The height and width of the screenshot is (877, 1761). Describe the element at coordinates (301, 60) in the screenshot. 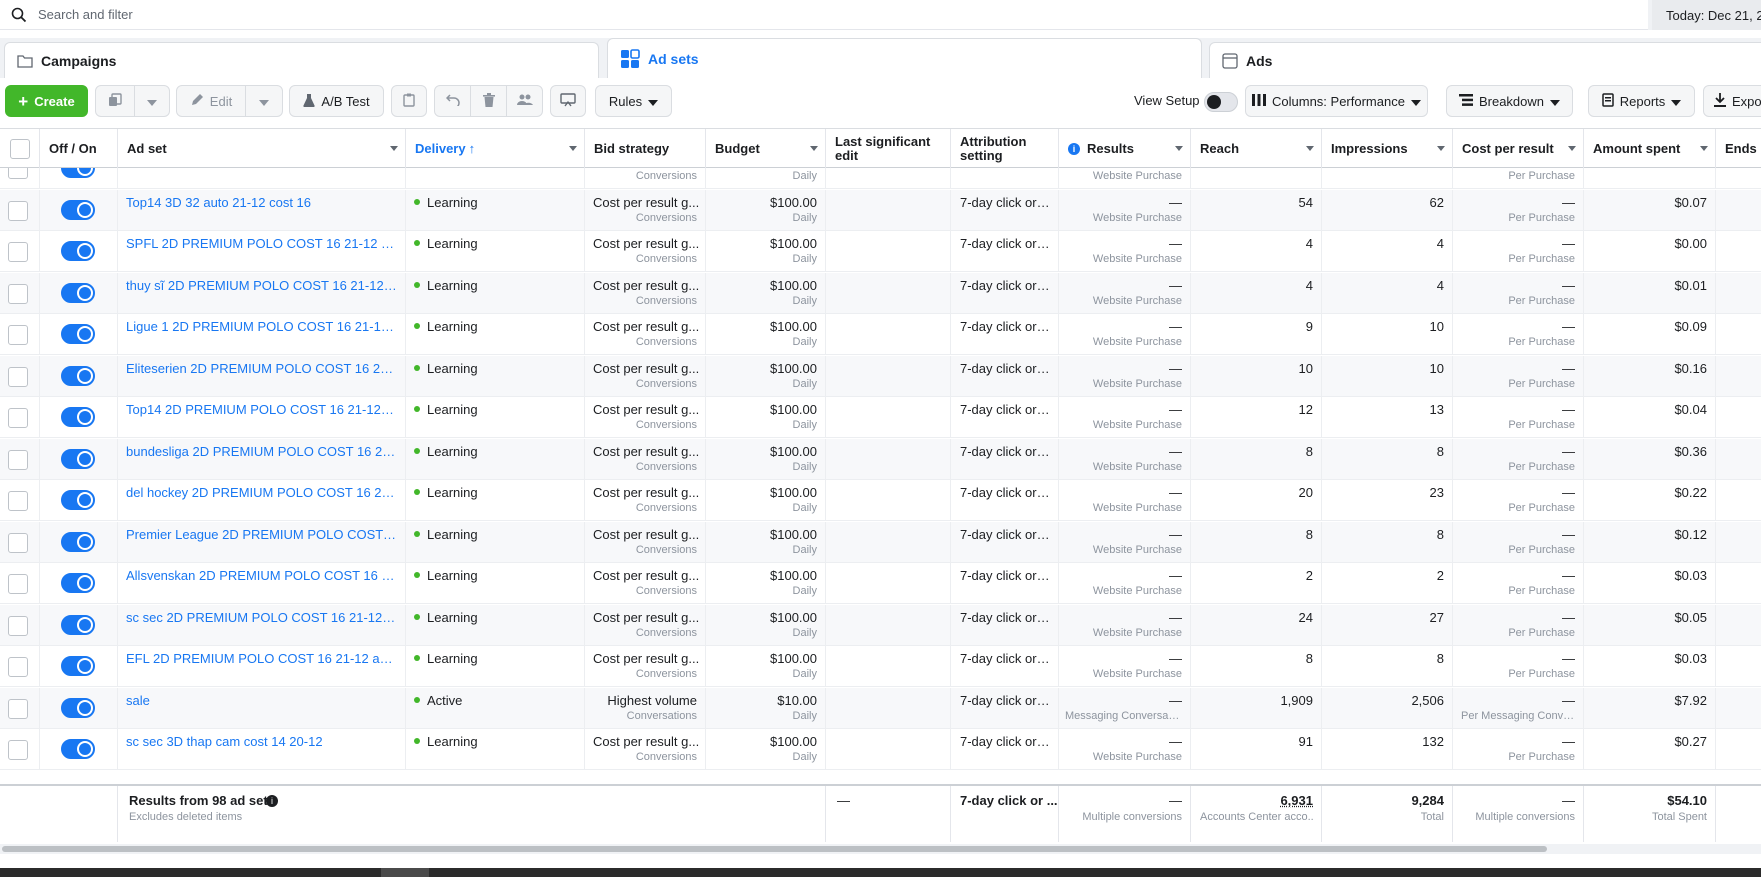

I see `tab-campaigns: Campaigns` at that location.